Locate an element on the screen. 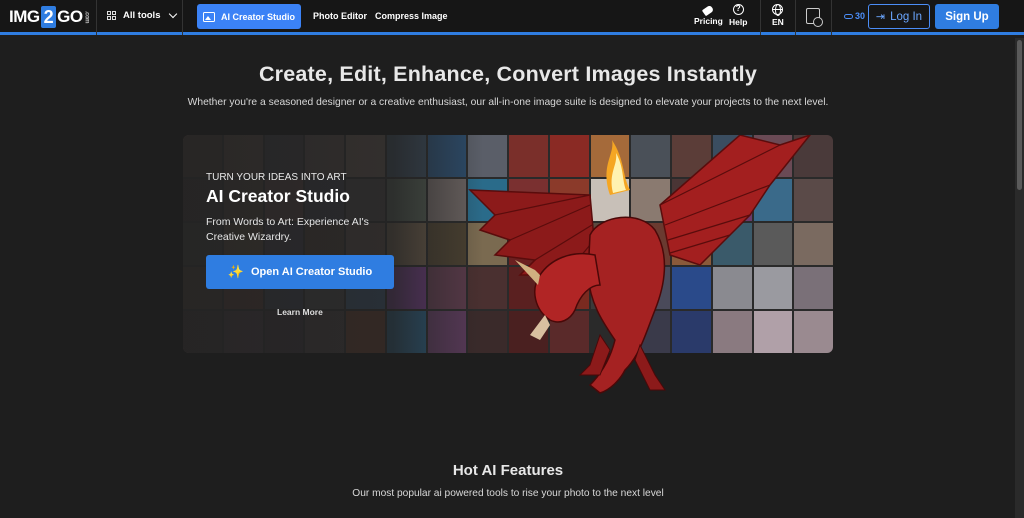 Image resolution: width=1024 pixels, height=518 pixels. logo-text-number: 2 is located at coordinates (48, 17).